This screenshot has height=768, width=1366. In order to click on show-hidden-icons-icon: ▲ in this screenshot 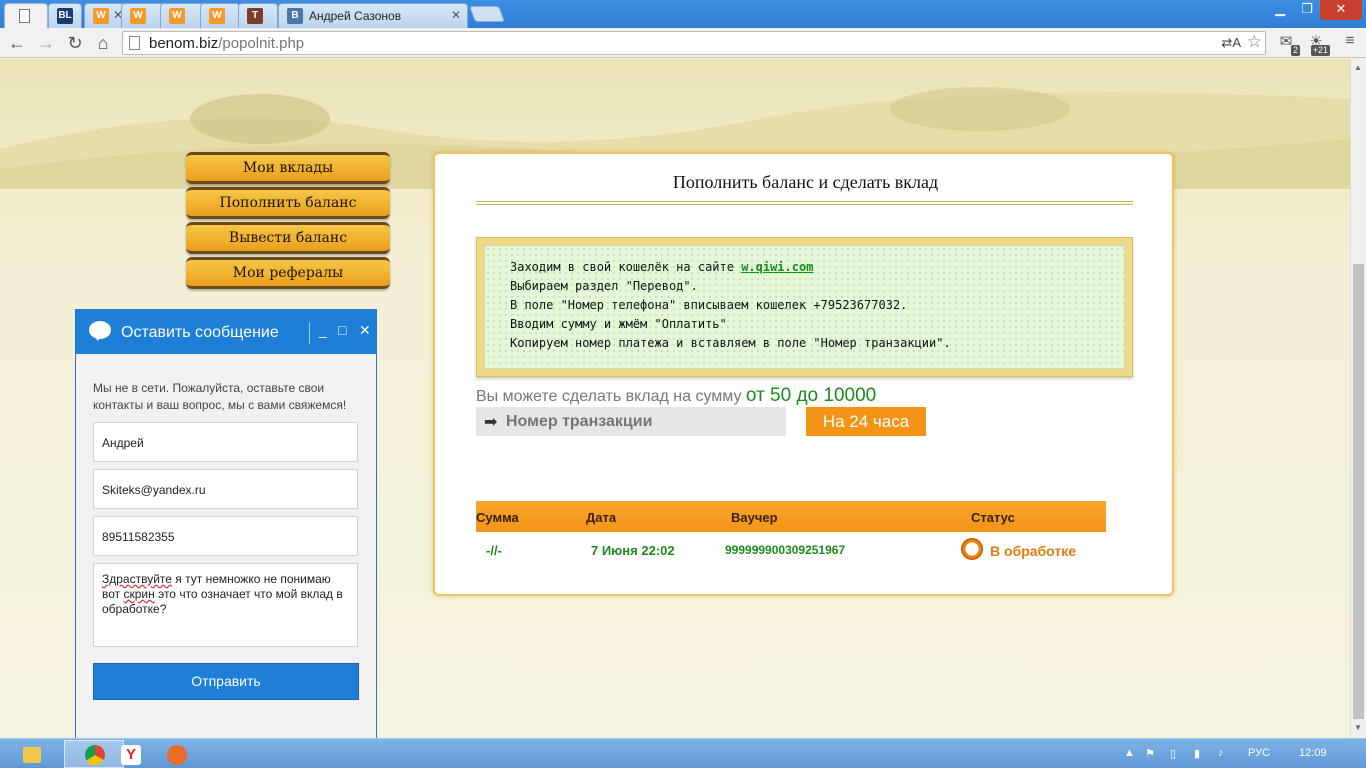, I will do `click(1129, 753)`.